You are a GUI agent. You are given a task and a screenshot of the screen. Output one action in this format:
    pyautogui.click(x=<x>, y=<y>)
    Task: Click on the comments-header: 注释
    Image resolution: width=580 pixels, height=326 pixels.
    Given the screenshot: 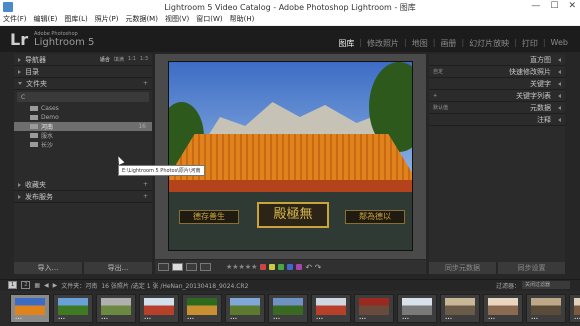 What is the action you would take?
    pyautogui.click(x=497, y=120)
    